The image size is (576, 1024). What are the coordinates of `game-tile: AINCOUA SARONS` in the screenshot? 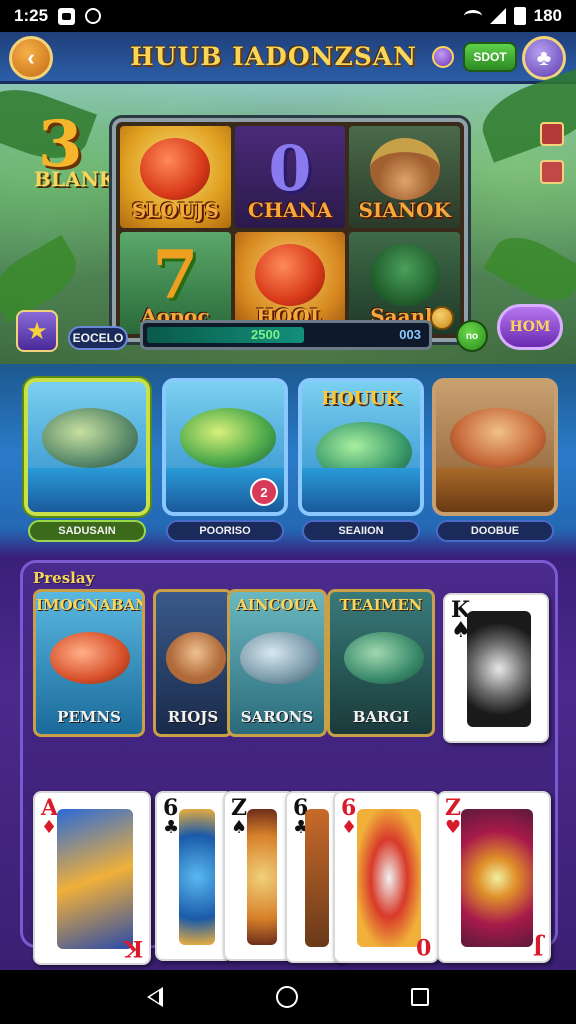 It's located at (277, 663).